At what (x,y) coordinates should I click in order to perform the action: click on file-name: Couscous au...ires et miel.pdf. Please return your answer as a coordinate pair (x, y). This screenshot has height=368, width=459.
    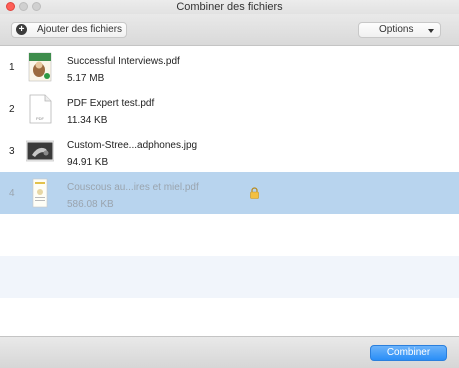
    Looking at the image, I should click on (133, 187).